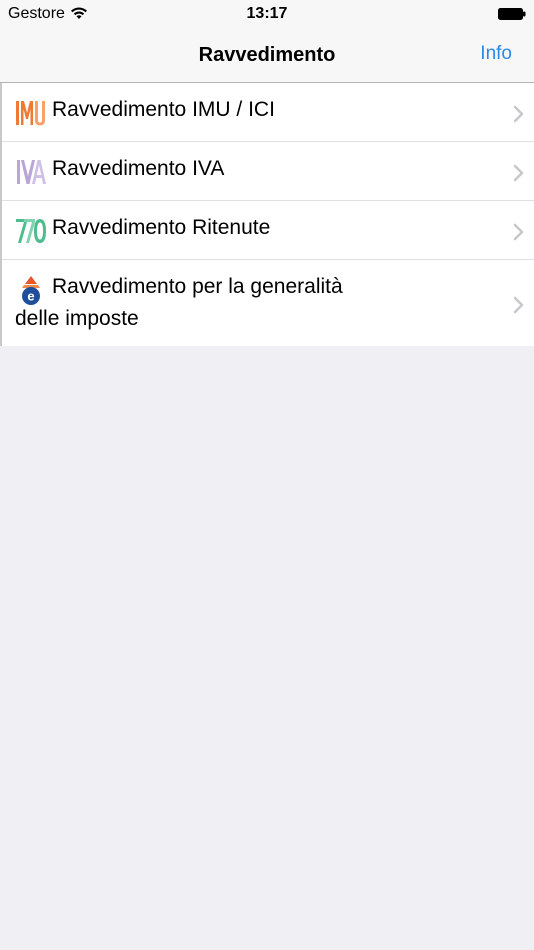 This screenshot has height=950, width=534. What do you see at coordinates (163, 109) in the screenshot?
I see `list-item-label: Ravvedimento IMU / ICI` at bounding box center [163, 109].